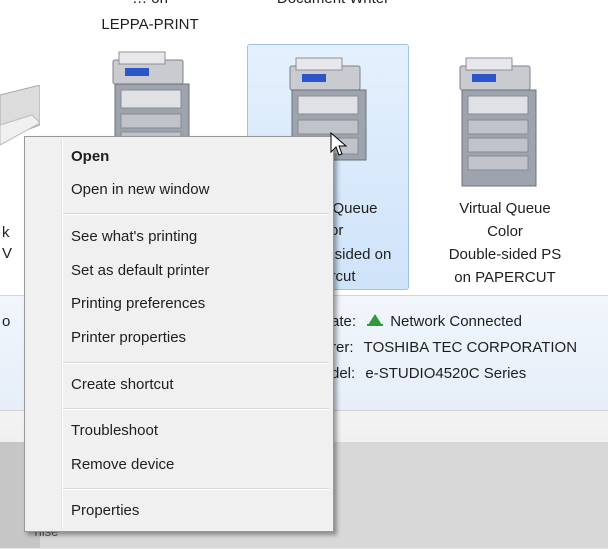  What do you see at coordinates (456, 321) in the screenshot?
I see `state-value: Network Connected` at bounding box center [456, 321].